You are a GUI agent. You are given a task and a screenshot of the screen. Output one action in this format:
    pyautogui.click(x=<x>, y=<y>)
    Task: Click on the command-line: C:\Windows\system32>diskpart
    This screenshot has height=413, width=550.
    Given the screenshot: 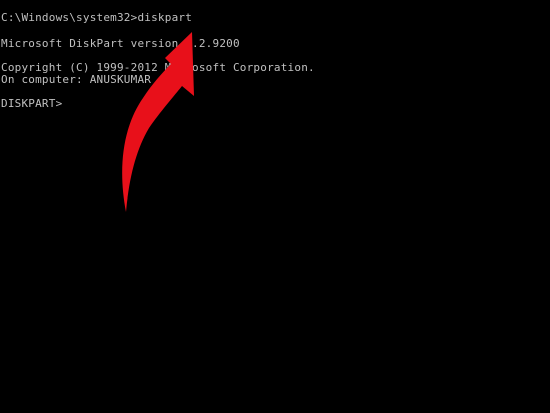 What is the action you would take?
    pyautogui.click(x=97, y=17)
    